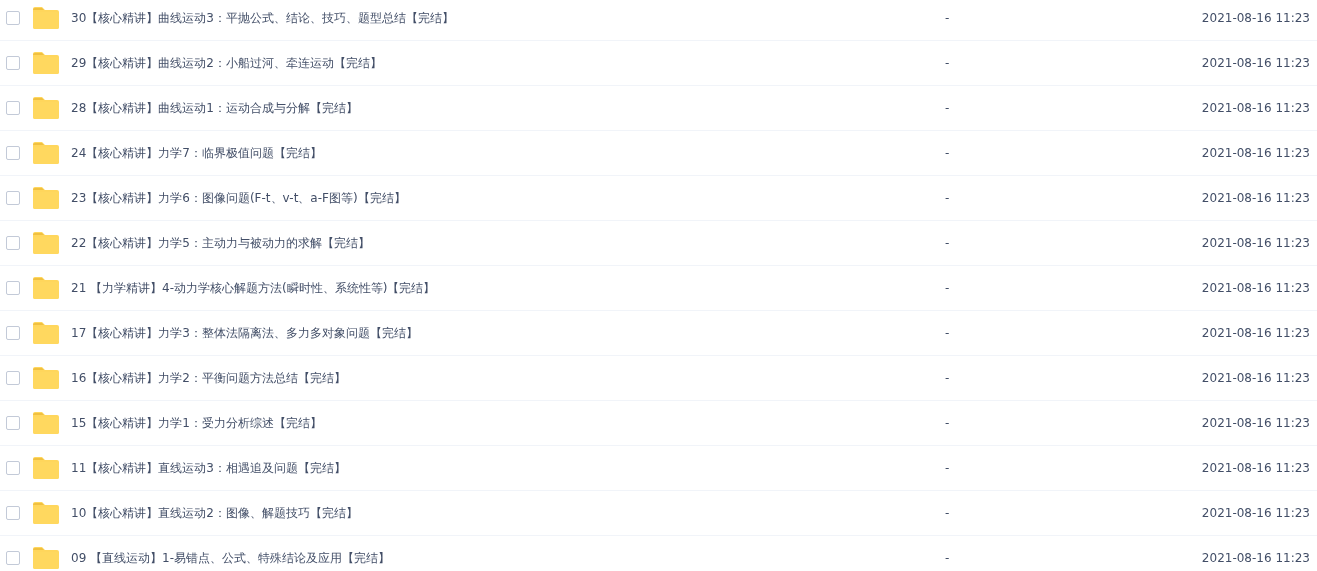  What do you see at coordinates (471, 153) in the screenshot?
I see `file-name: 24【核心精讲】力学7：临界极值问题【完结】` at bounding box center [471, 153].